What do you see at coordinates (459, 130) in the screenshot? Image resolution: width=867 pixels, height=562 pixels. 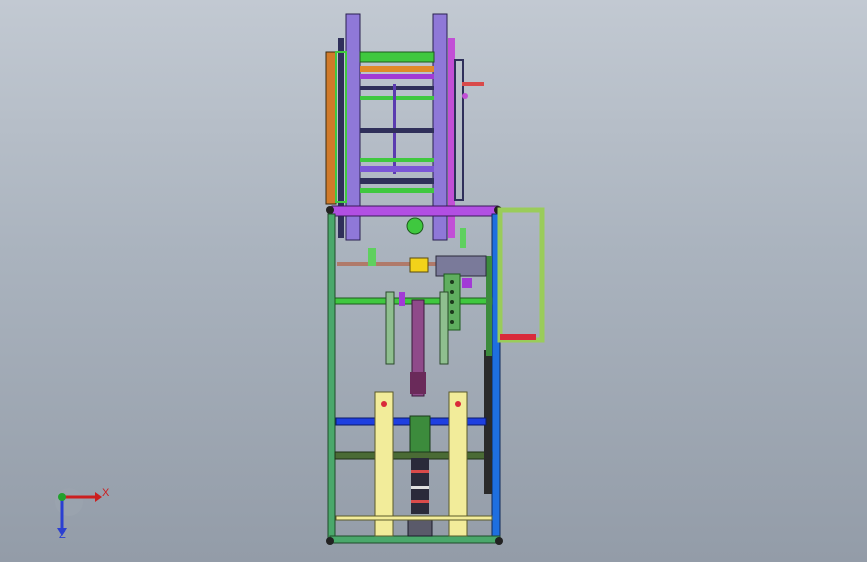 I see `rack-right-frame` at bounding box center [459, 130].